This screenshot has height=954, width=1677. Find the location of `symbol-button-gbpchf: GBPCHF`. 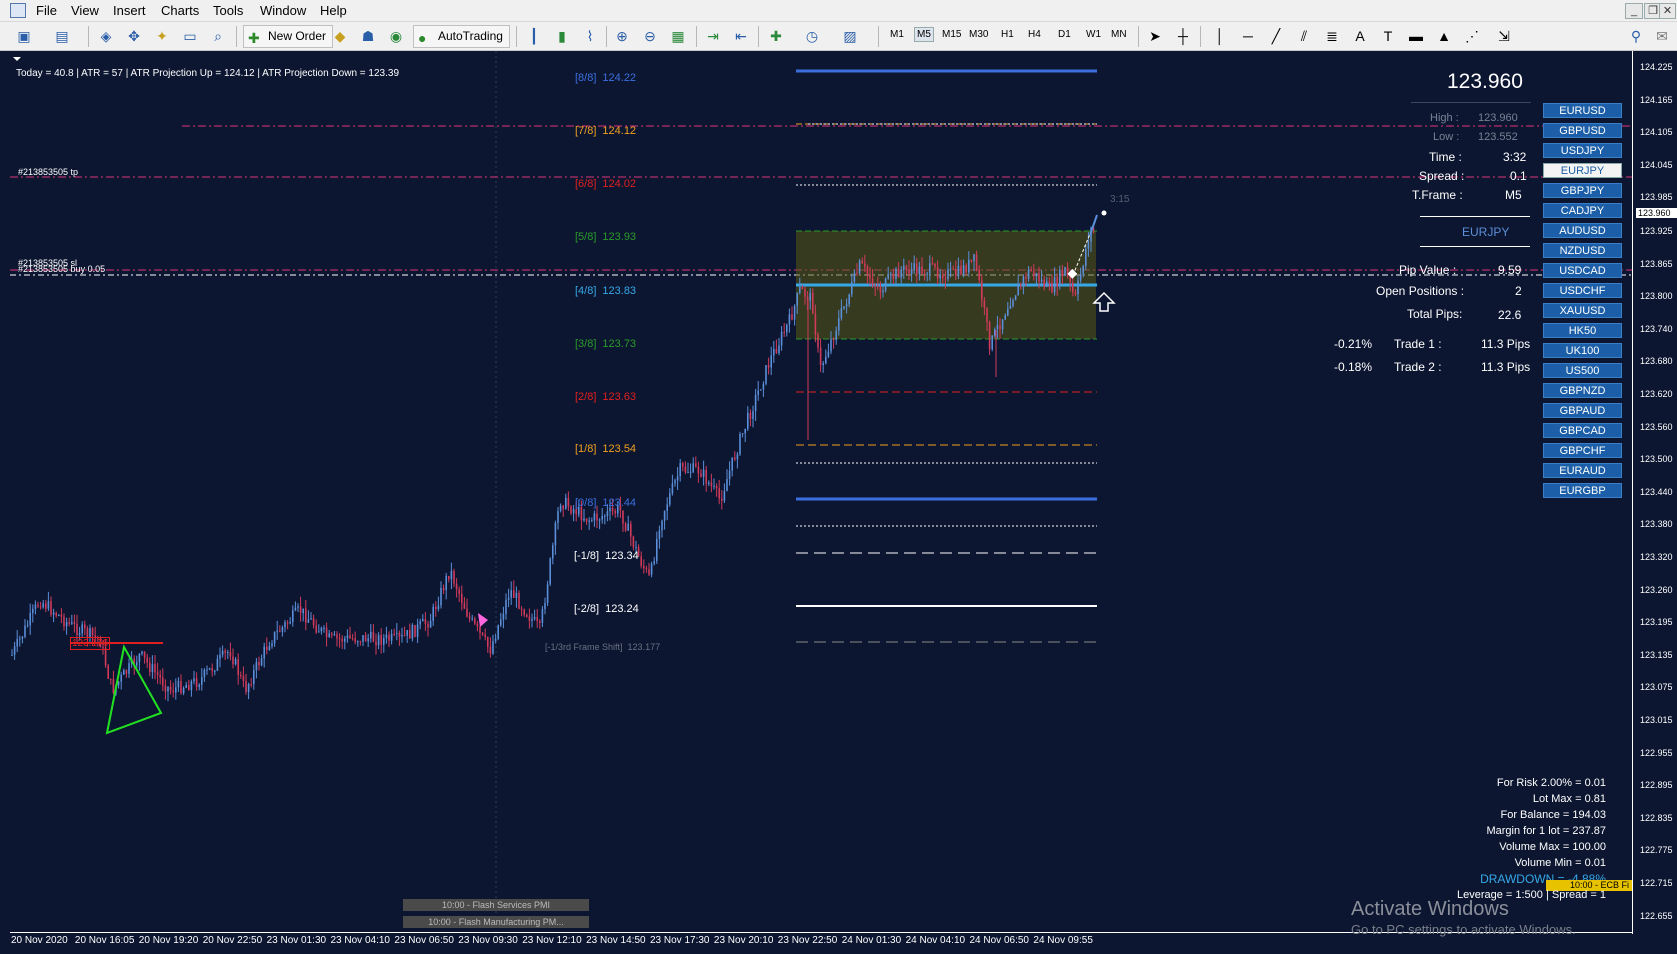

symbol-button-gbpchf: GBPCHF is located at coordinates (1582, 450).